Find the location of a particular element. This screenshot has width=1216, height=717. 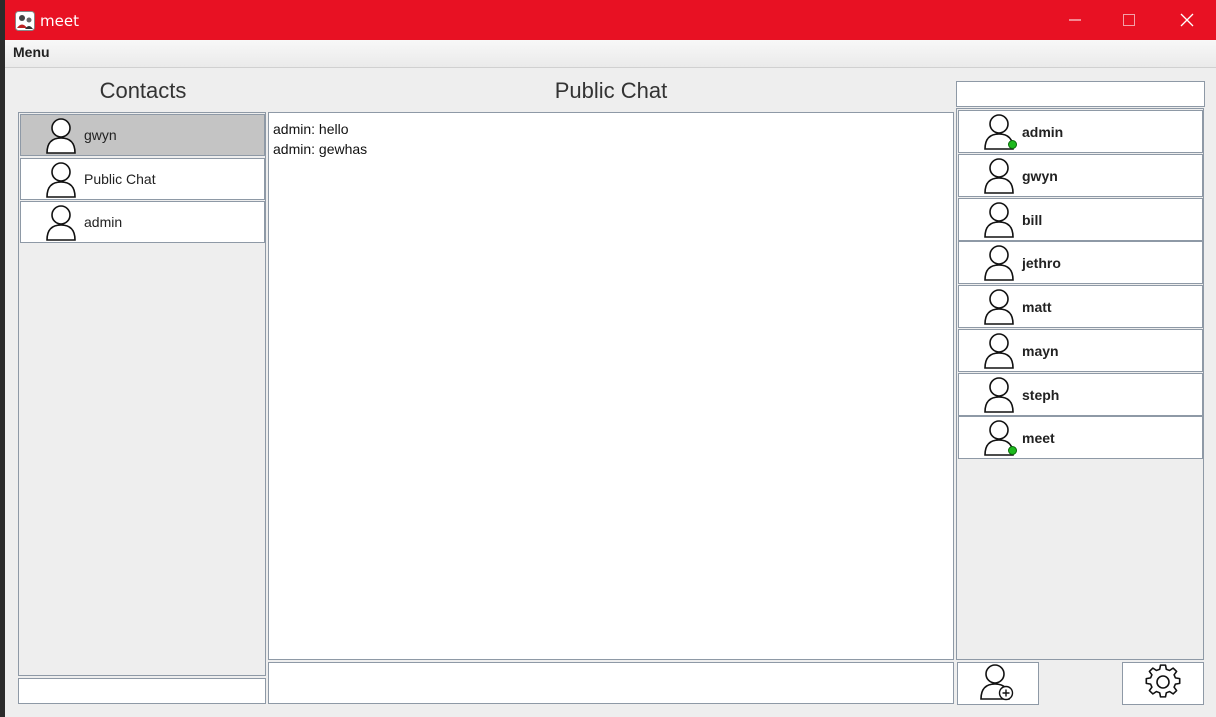

user-item-mayn: mayn is located at coordinates (1080, 350).